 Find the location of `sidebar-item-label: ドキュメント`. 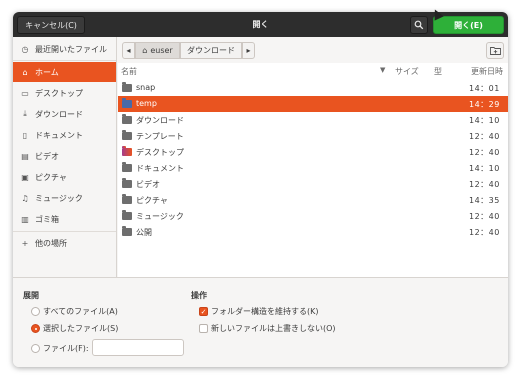

sidebar-item-label: ドキュメント is located at coordinates (59, 135).